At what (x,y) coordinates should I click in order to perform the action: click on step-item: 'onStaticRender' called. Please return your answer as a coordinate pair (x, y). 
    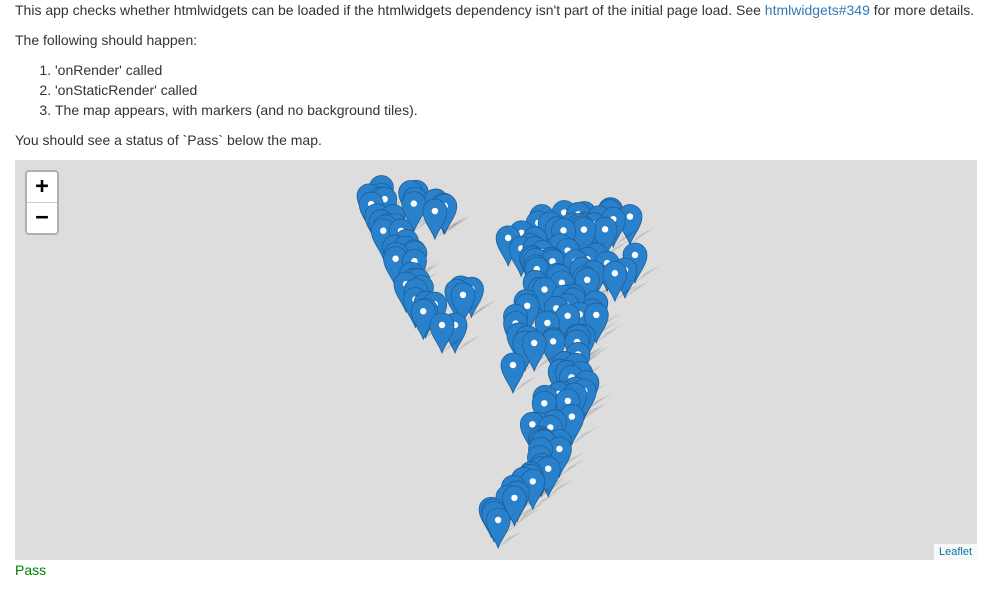
    Looking at the image, I should click on (236, 90).